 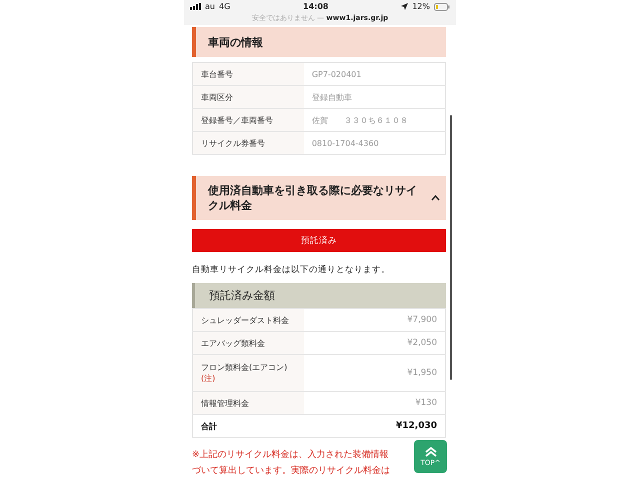 What do you see at coordinates (404, 6) in the screenshot?
I see `location-arrow-icon` at bounding box center [404, 6].